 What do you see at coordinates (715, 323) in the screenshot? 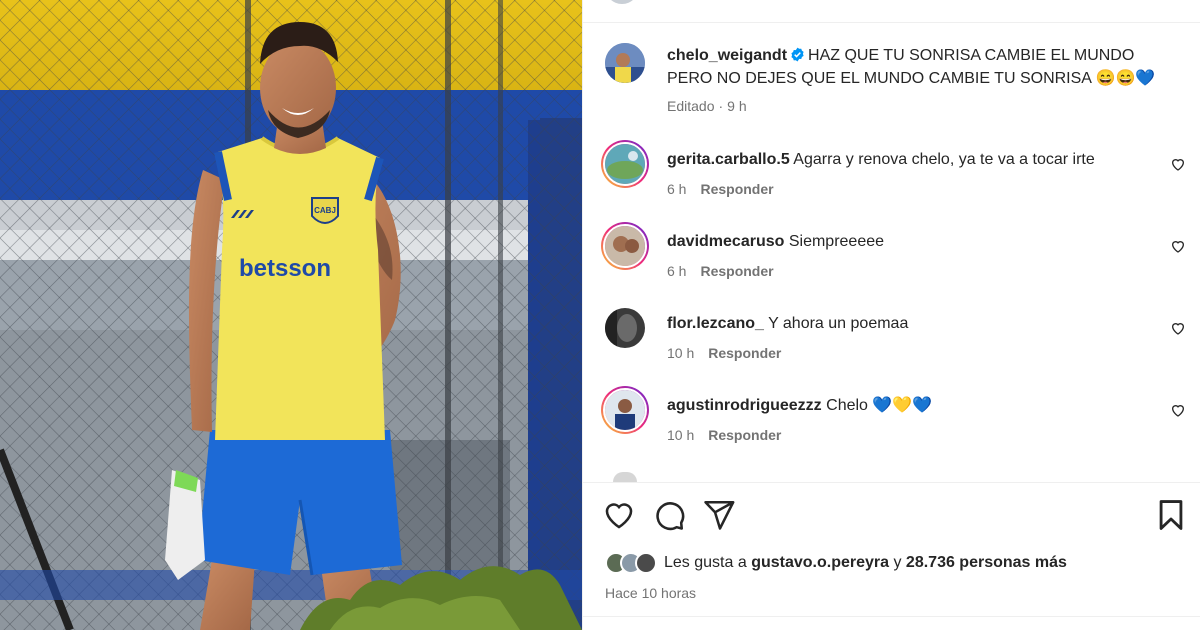
I see `comment-username: flor.lezcano_` at bounding box center [715, 323].